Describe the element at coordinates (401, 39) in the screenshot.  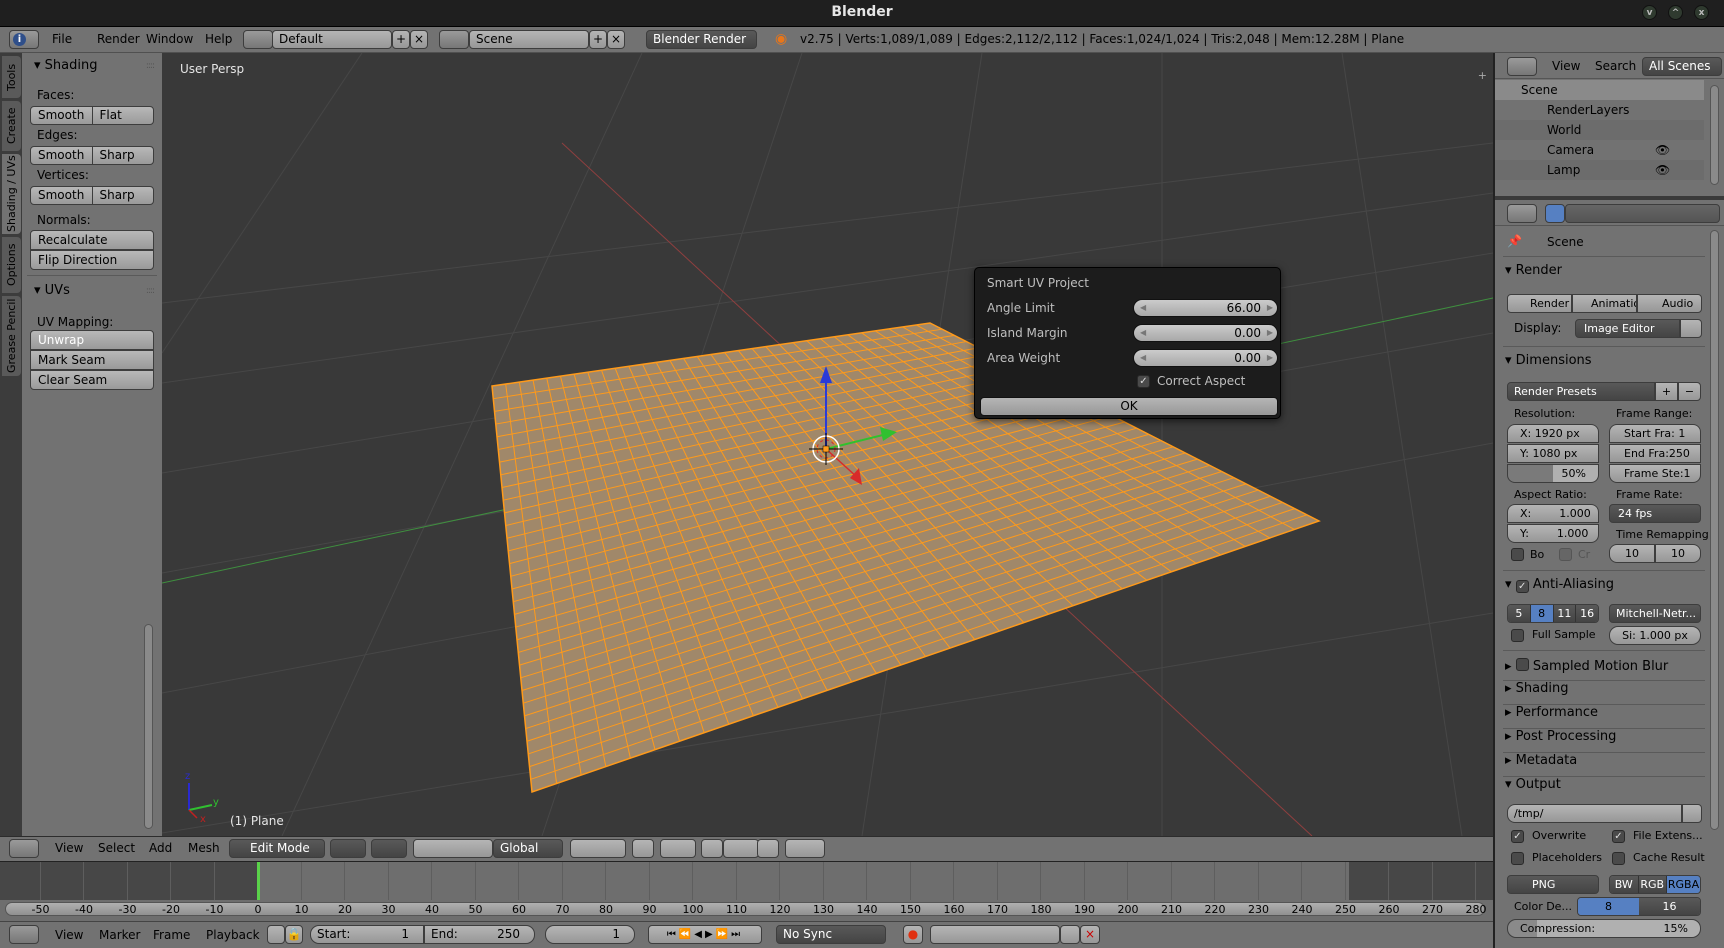
I see `add-screen-button: +` at that location.